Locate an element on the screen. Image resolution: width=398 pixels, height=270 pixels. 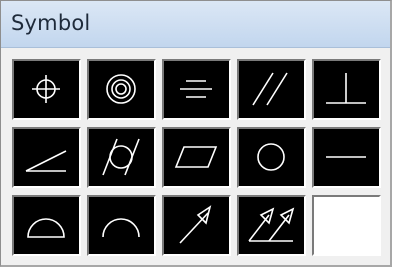
symbol-position-button is located at coordinates (46, 89).